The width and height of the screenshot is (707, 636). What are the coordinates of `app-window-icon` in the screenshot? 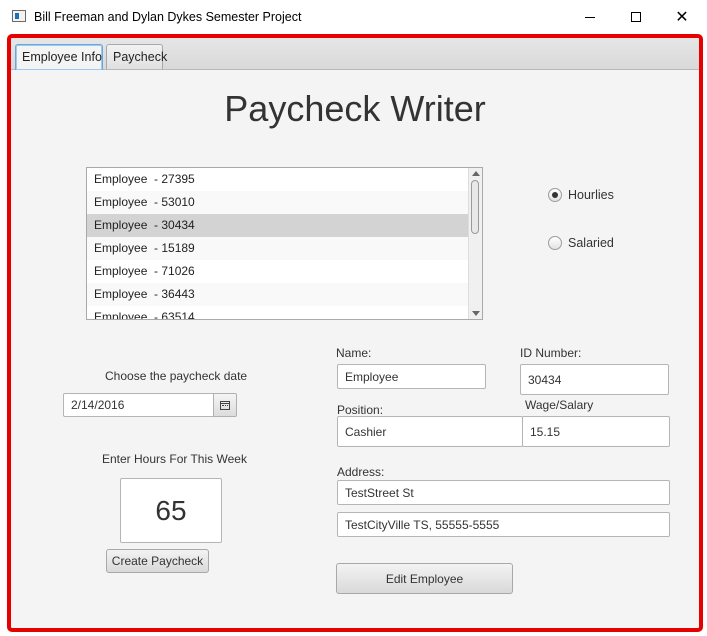 It's located at (19, 16).